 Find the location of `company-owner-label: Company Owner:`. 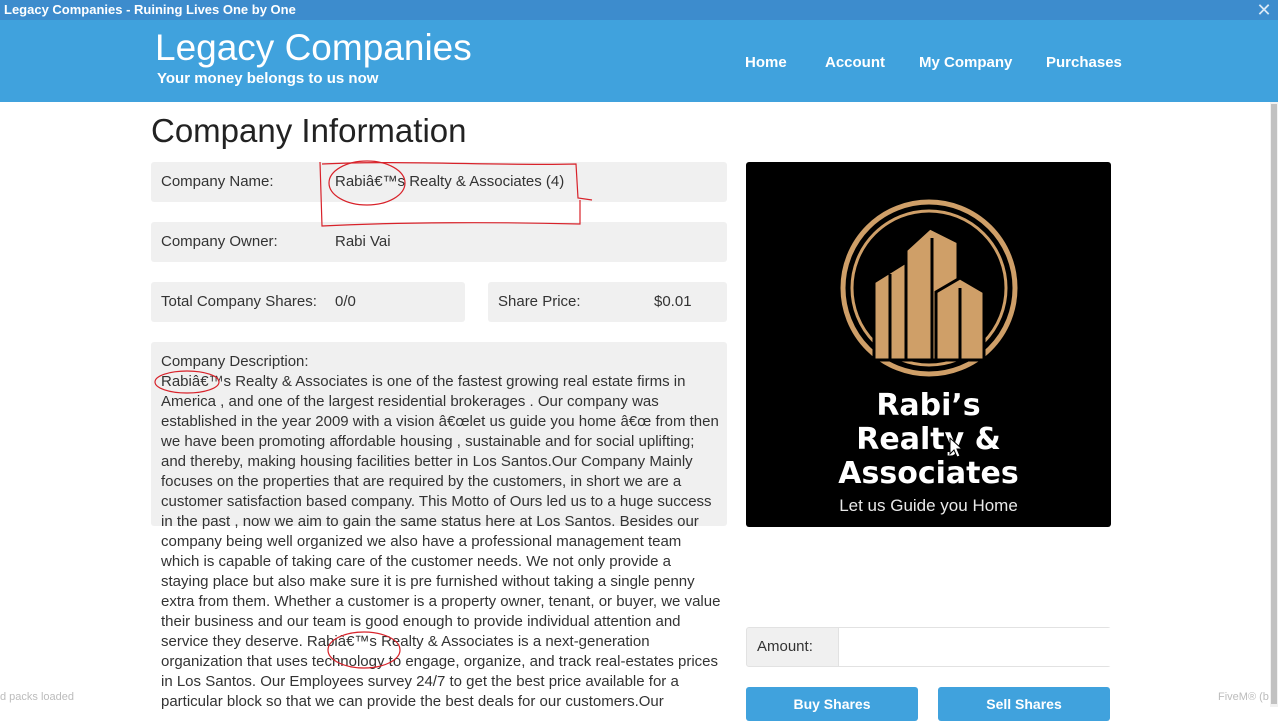

company-owner-label: Company Owner: is located at coordinates (219, 241).